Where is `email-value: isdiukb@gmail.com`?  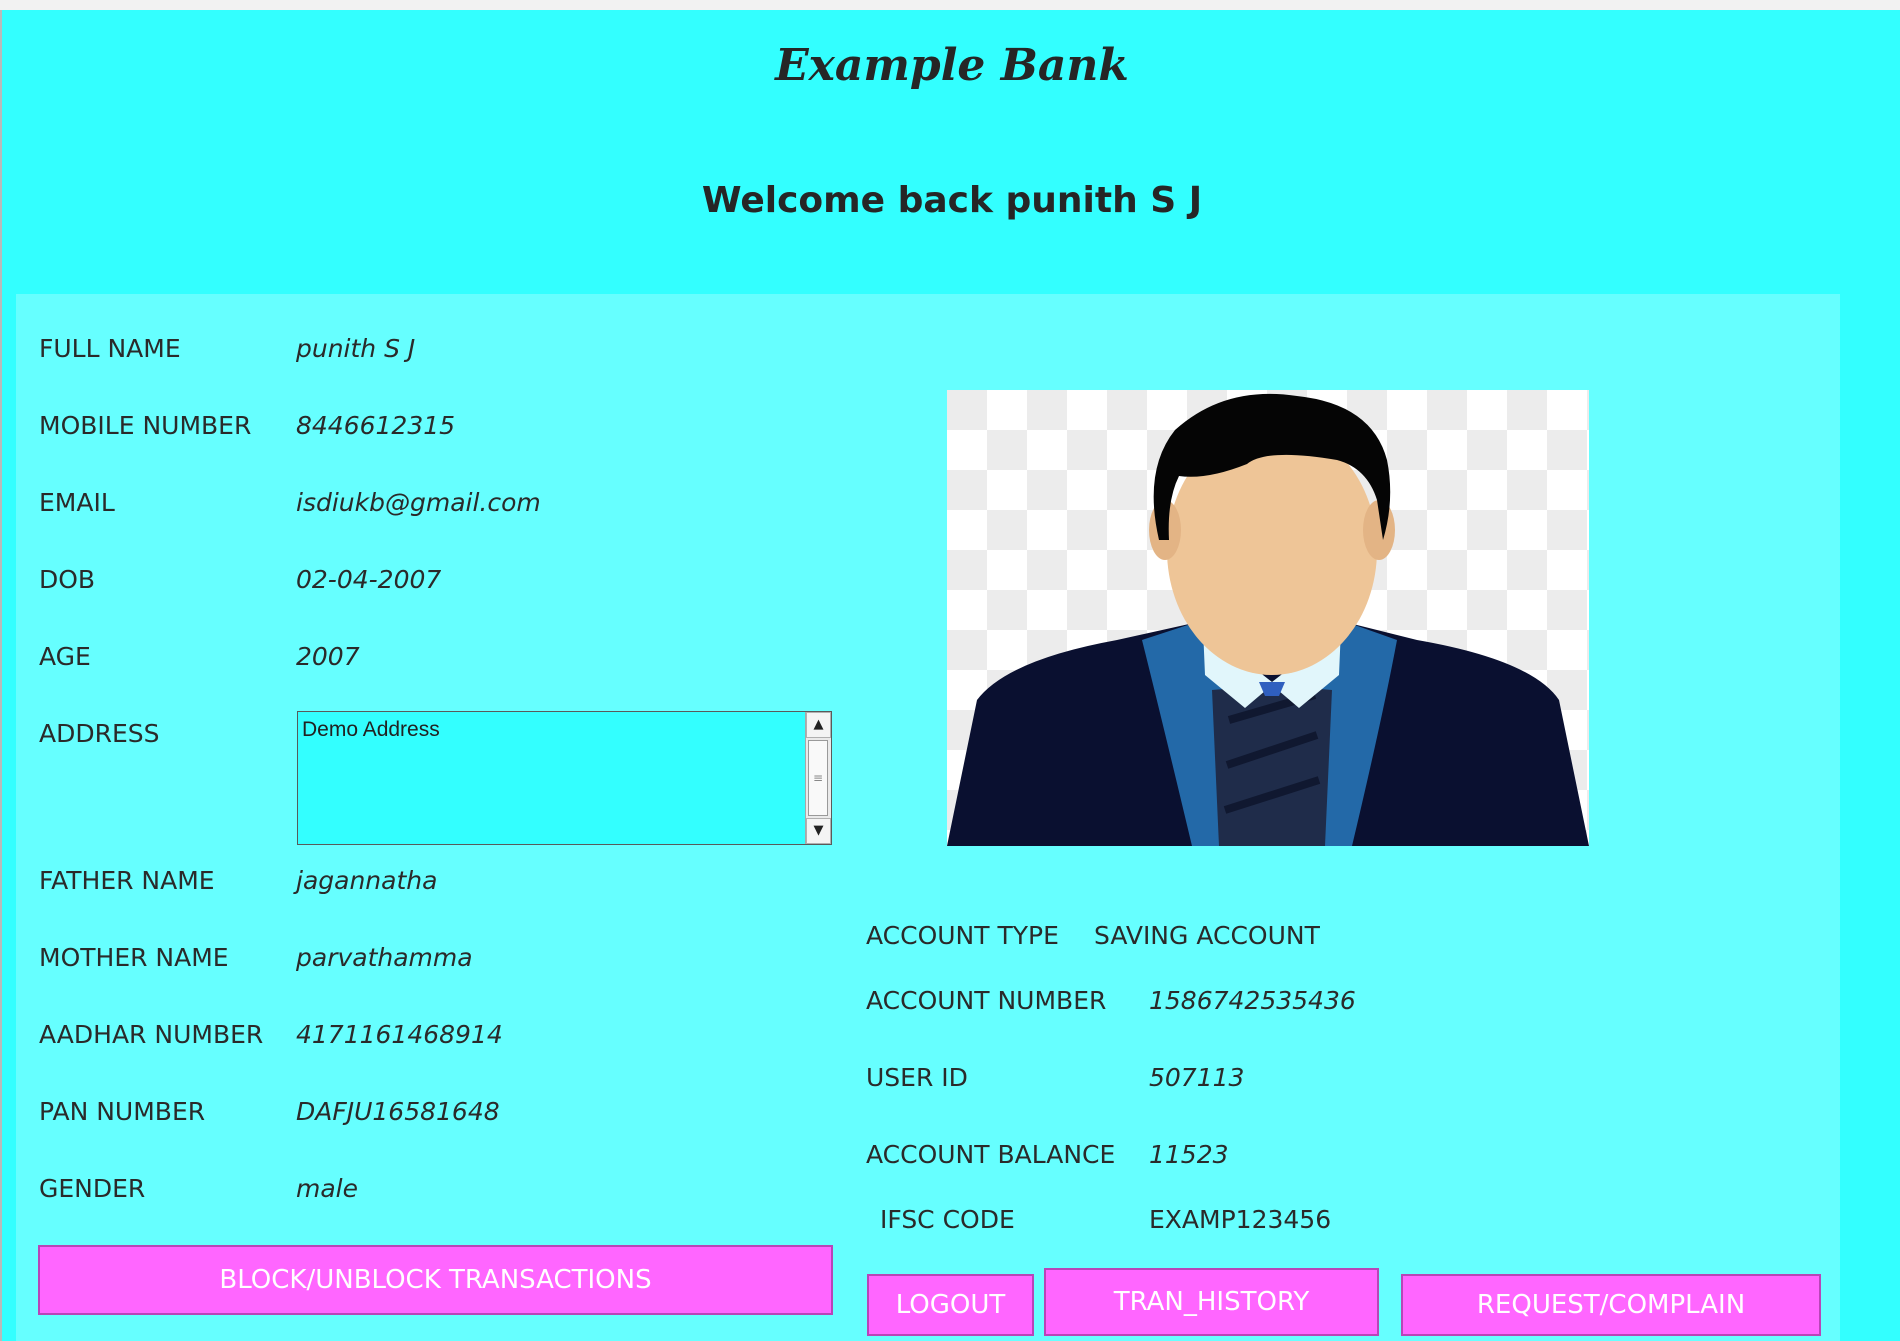 email-value: isdiukb@gmail.com is located at coordinates (418, 502).